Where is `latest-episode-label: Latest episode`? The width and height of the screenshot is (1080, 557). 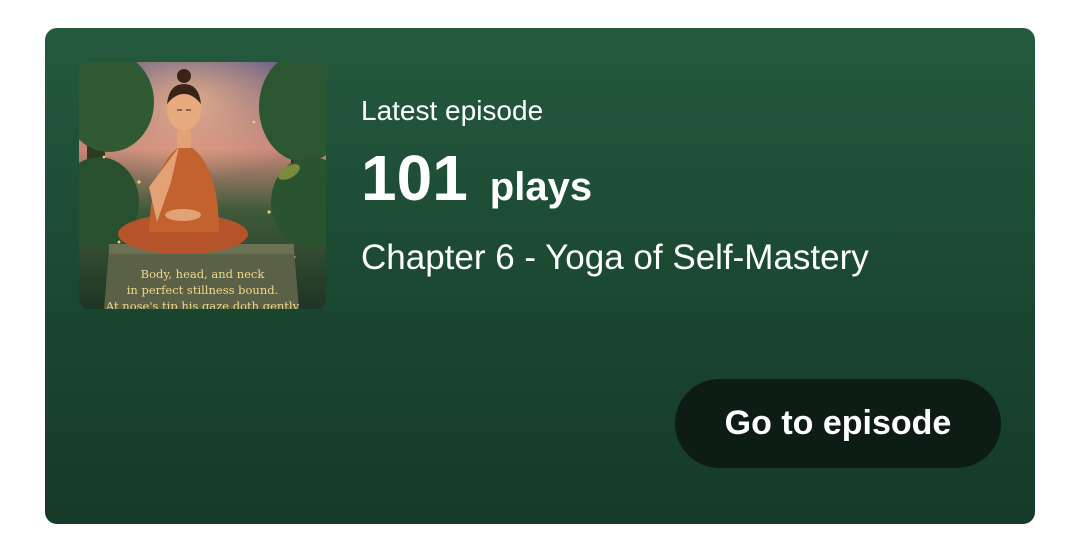
latest-episode-label: Latest episode is located at coordinates (452, 110).